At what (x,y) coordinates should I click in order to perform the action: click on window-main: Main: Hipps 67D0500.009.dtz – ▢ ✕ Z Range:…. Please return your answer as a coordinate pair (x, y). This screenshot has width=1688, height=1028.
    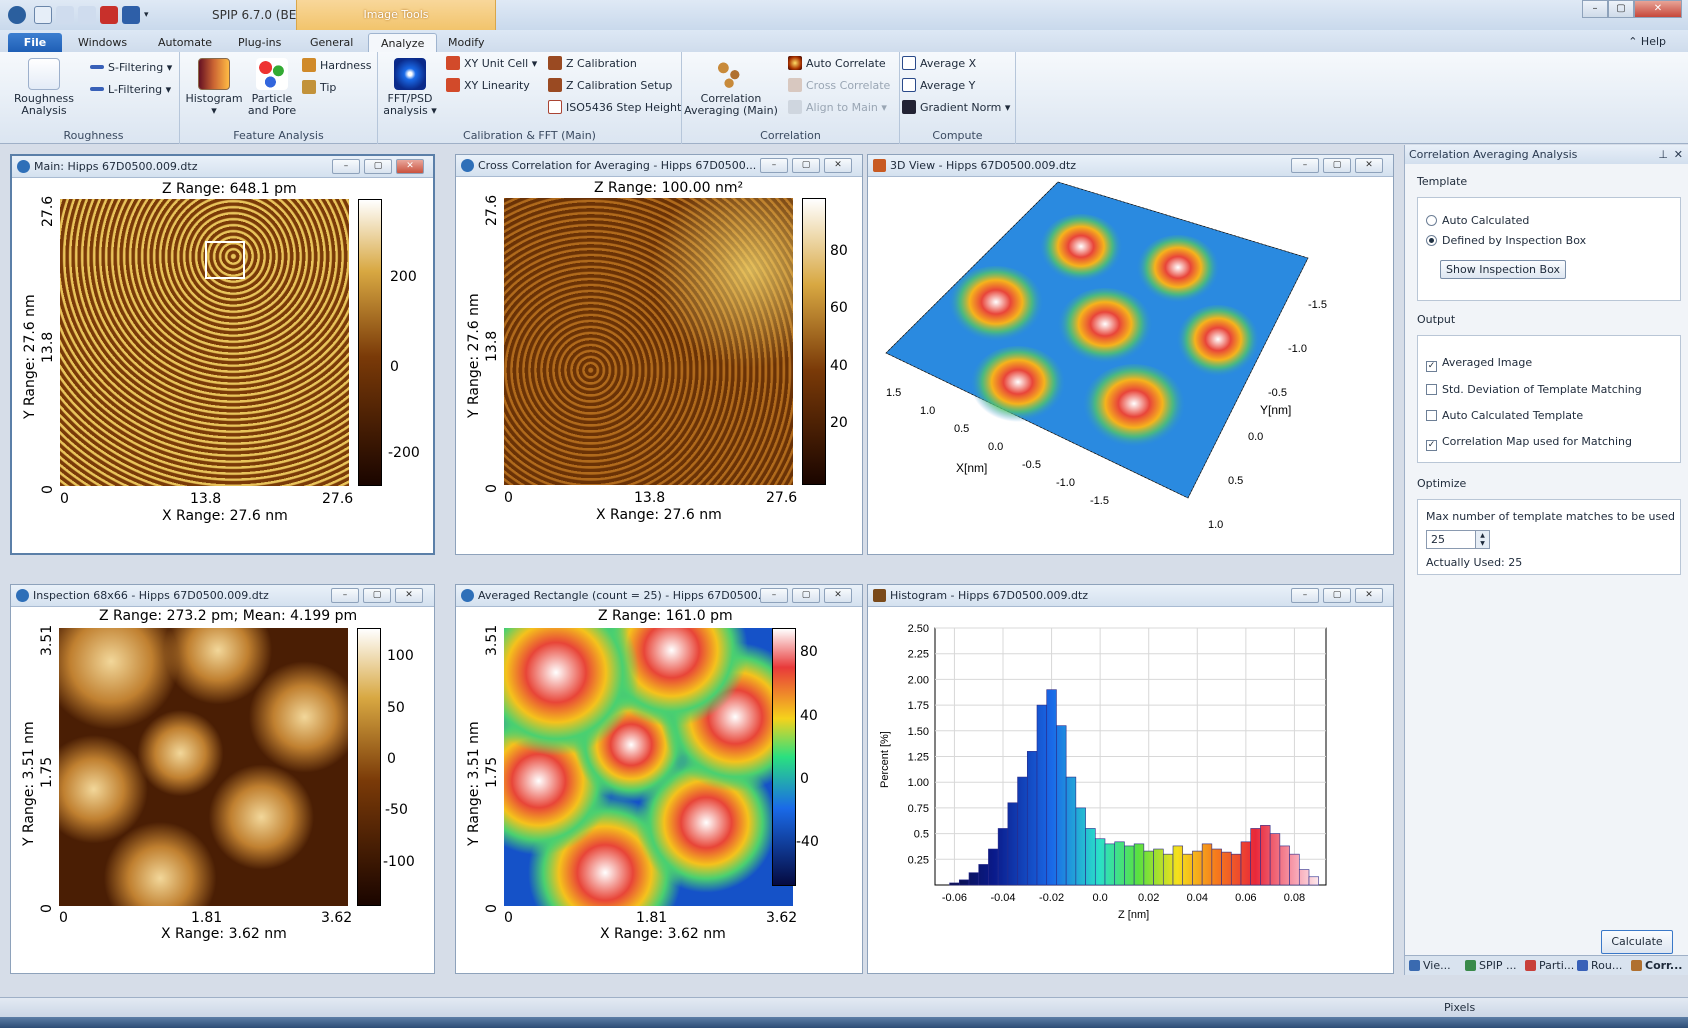
    Looking at the image, I should click on (222, 354).